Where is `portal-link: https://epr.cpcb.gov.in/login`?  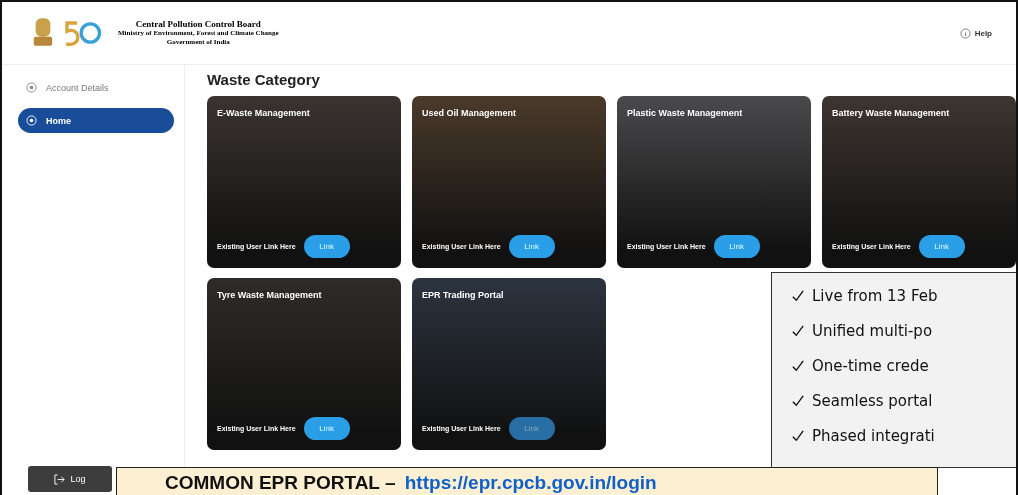 portal-link: https://epr.cpcb.gov.in/login is located at coordinates (530, 483).